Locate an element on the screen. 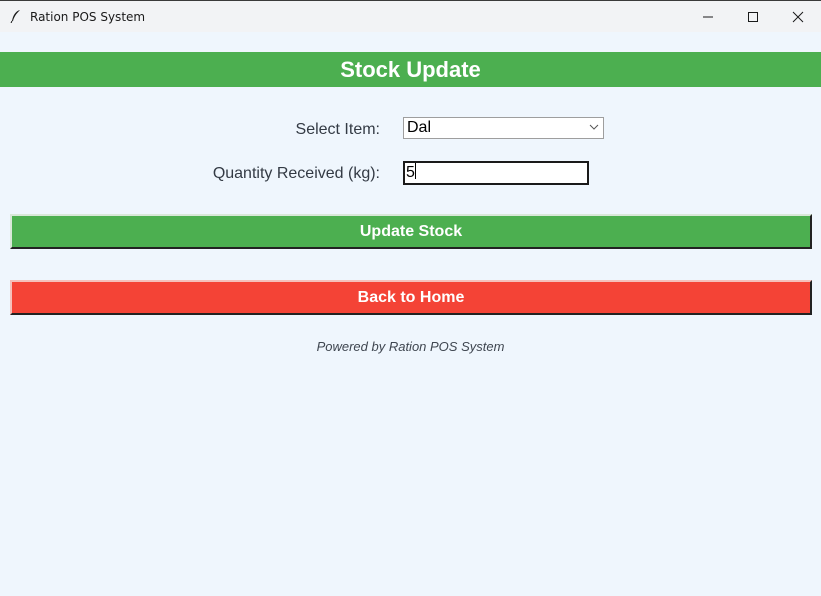  close-icon is located at coordinates (798, 16).